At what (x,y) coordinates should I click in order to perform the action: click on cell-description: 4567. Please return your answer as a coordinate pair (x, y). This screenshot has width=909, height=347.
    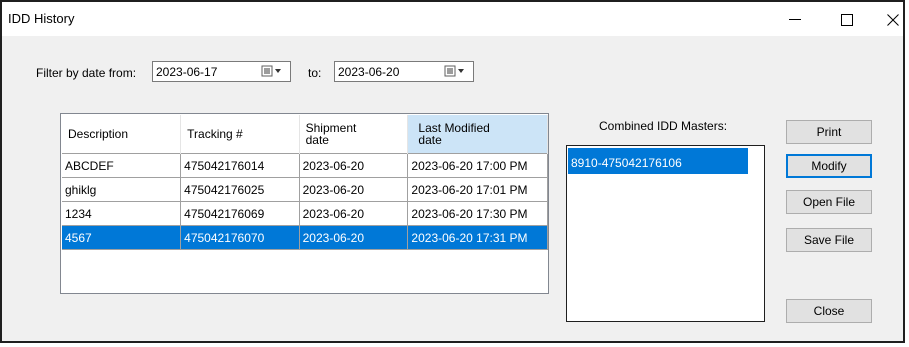
    Looking at the image, I should click on (122, 237).